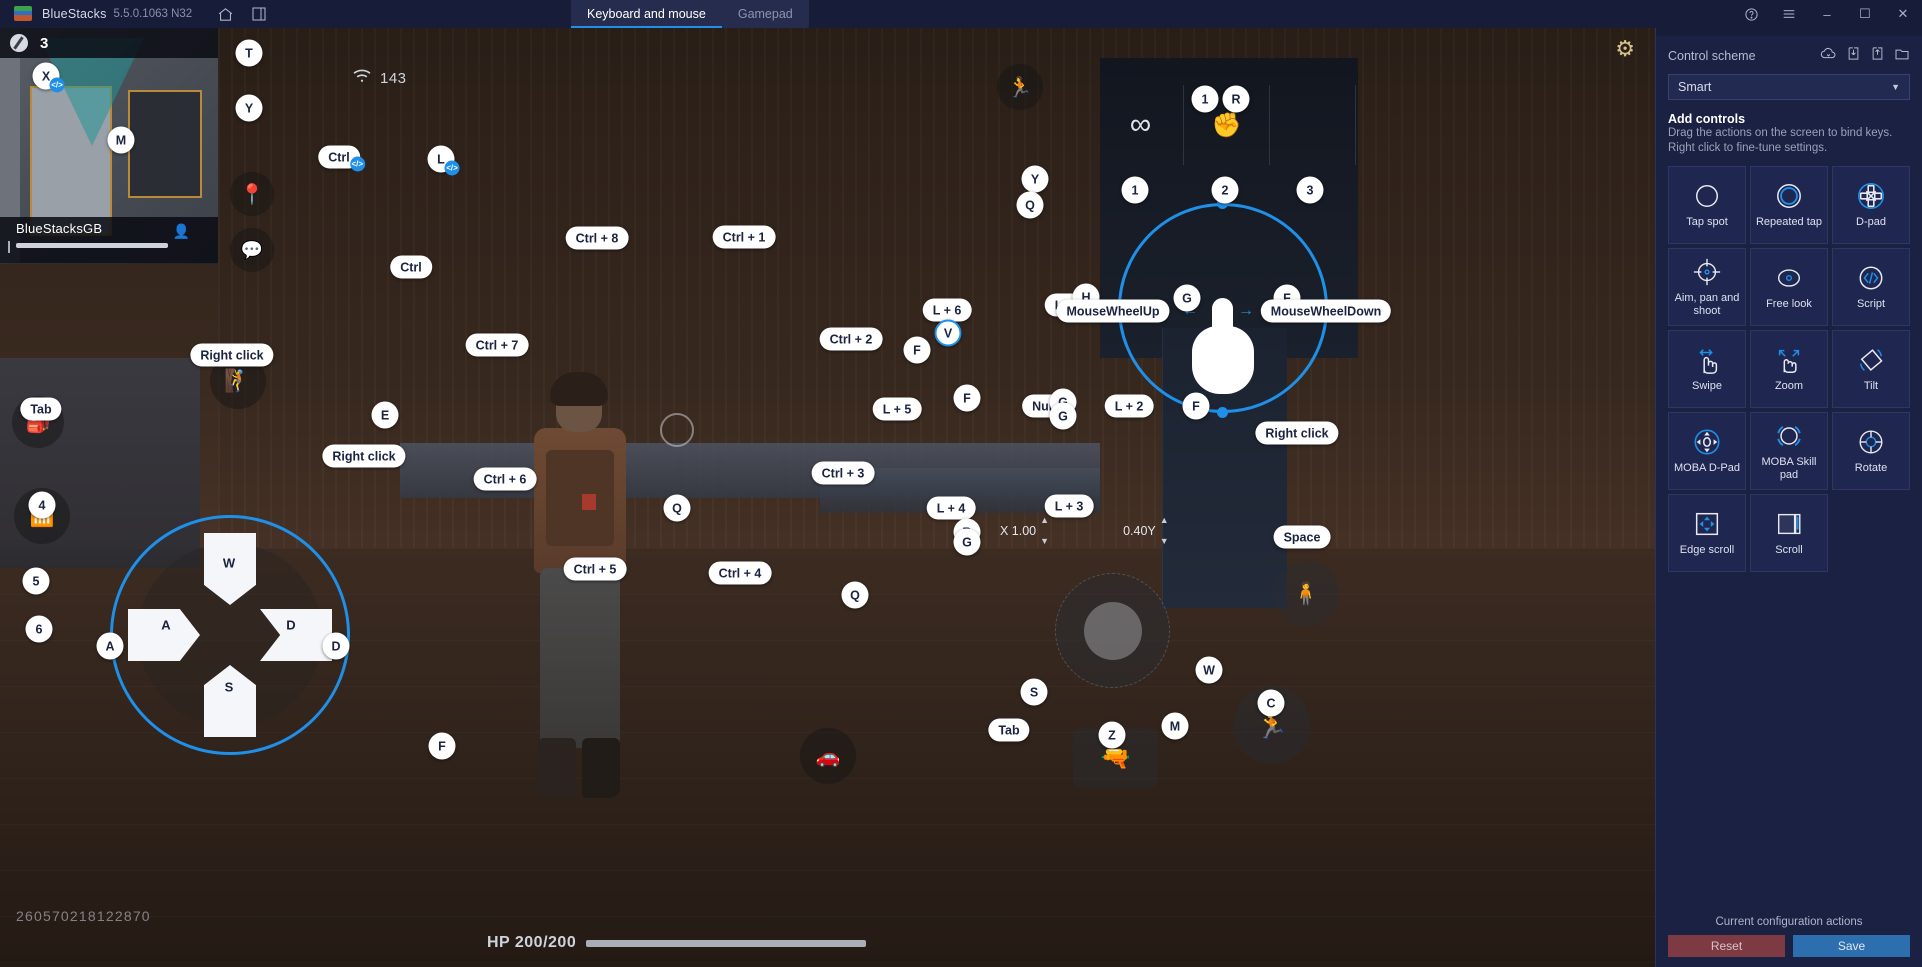  I want to click on peek-button: 🧍, so click(1306, 594).